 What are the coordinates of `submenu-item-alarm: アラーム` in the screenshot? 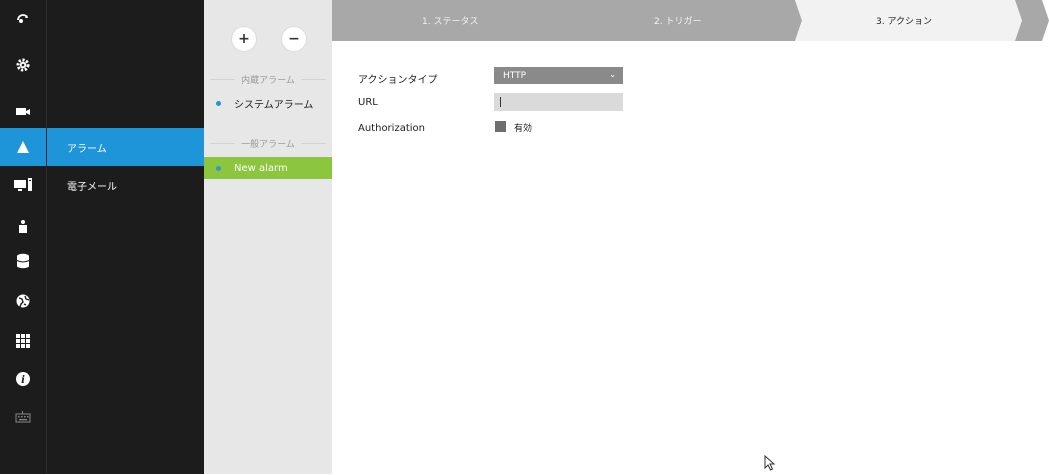 It's located at (125, 147).